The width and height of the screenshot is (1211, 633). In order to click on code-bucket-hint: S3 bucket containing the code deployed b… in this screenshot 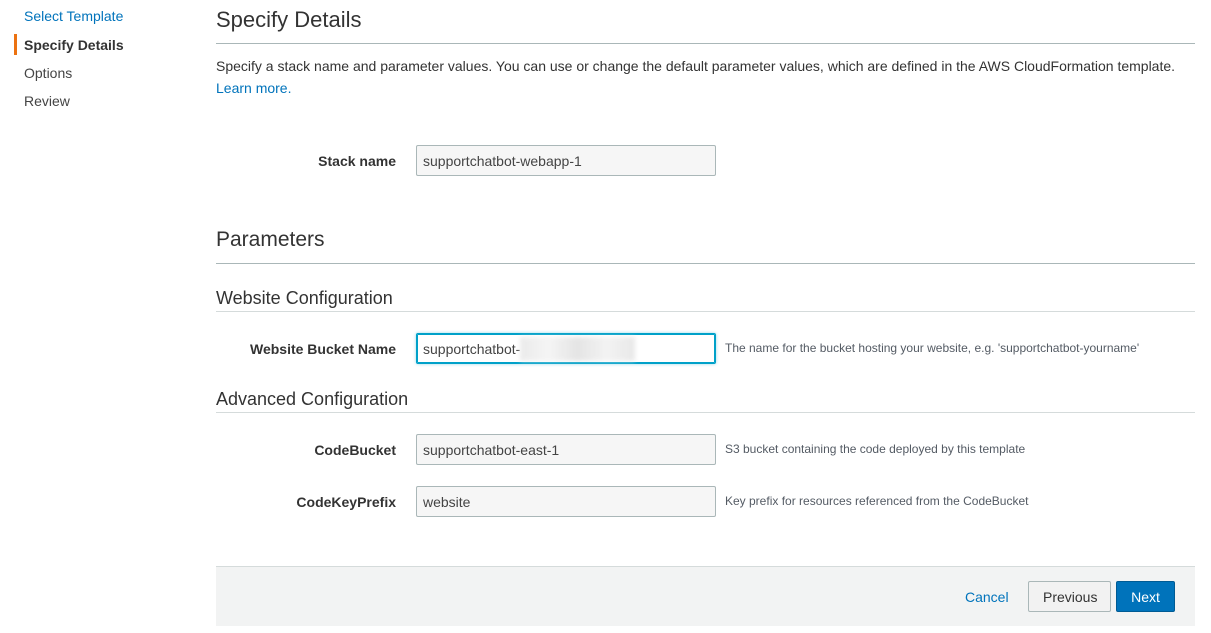, I will do `click(875, 449)`.